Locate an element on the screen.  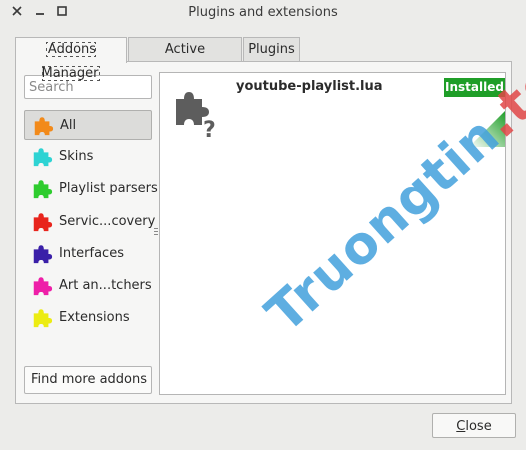
close-label-rest: lose is located at coordinates (478, 426).